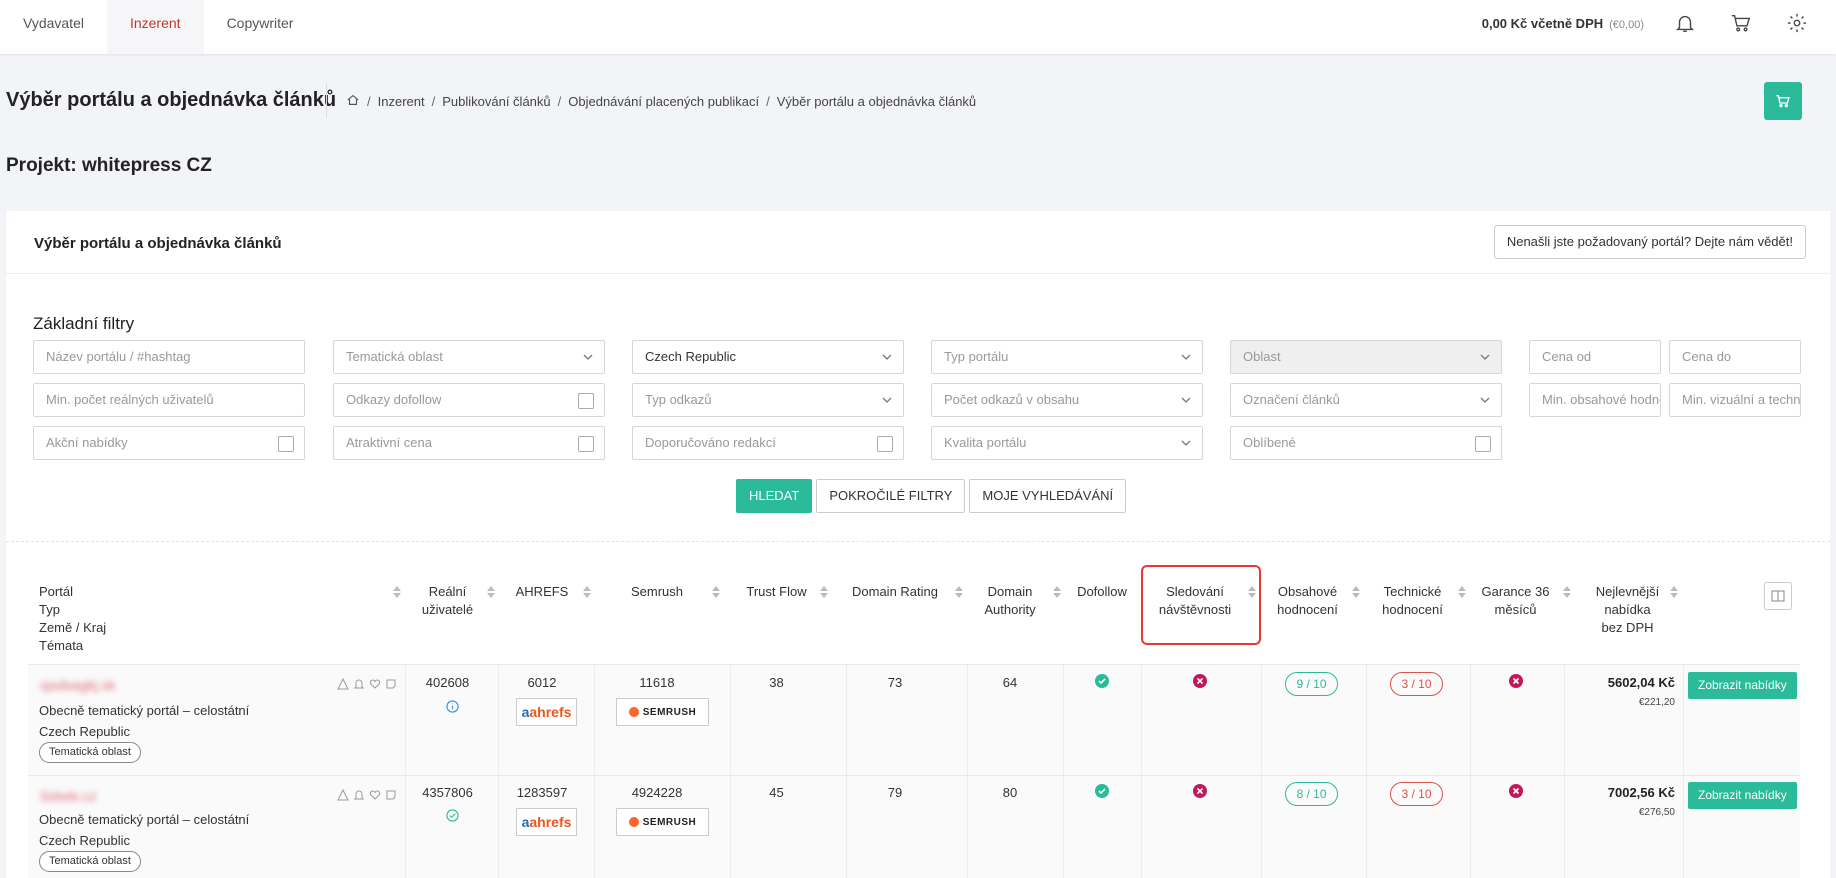 This screenshot has width=1836, height=878. I want to click on breadcrumb-inzerent: Inzerent, so click(401, 101).